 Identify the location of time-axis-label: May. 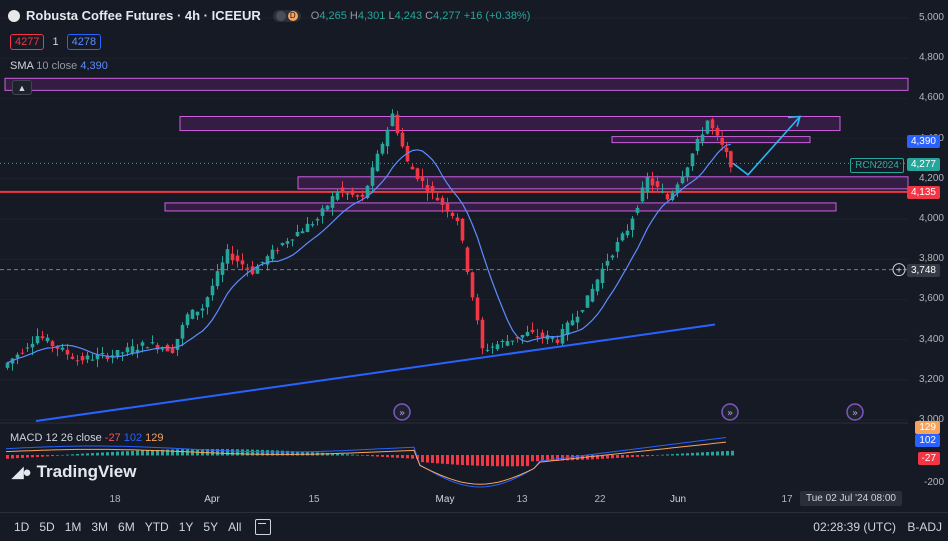
(445, 499).